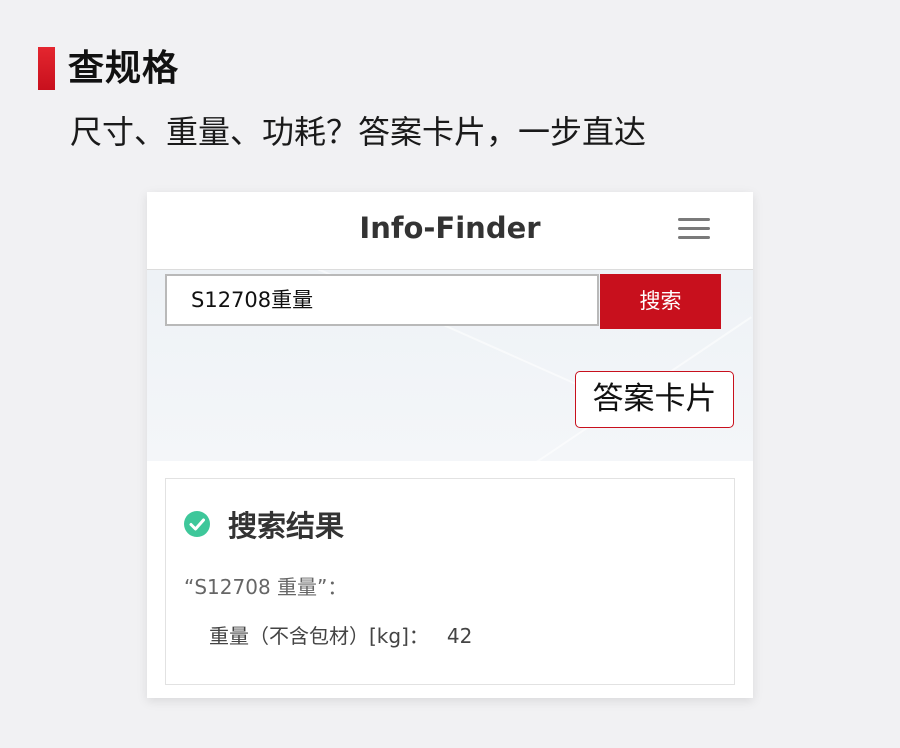 This screenshot has height=748, width=900. Describe the element at coordinates (459, 636) in the screenshot. I see `spec-value: 42` at that location.